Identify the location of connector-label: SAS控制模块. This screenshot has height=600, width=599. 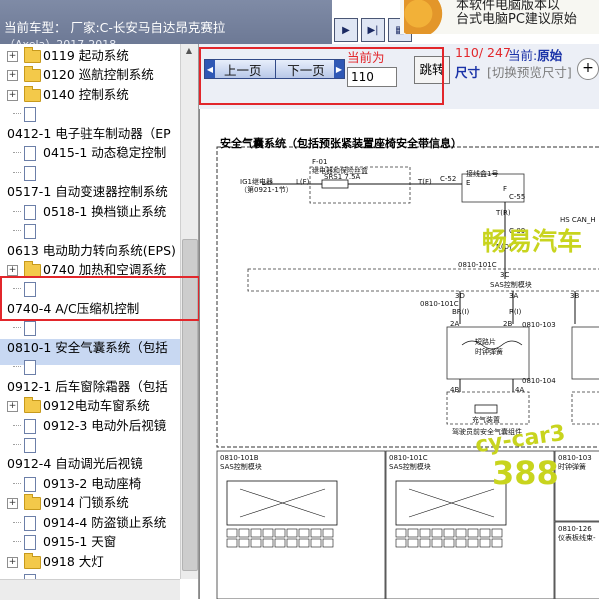
(410, 467).